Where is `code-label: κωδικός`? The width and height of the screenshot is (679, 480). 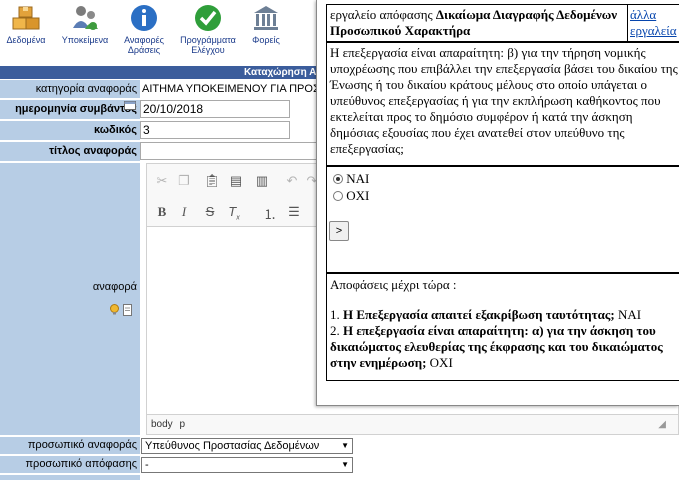 code-label: κωδικός is located at coordinates (70, 130).